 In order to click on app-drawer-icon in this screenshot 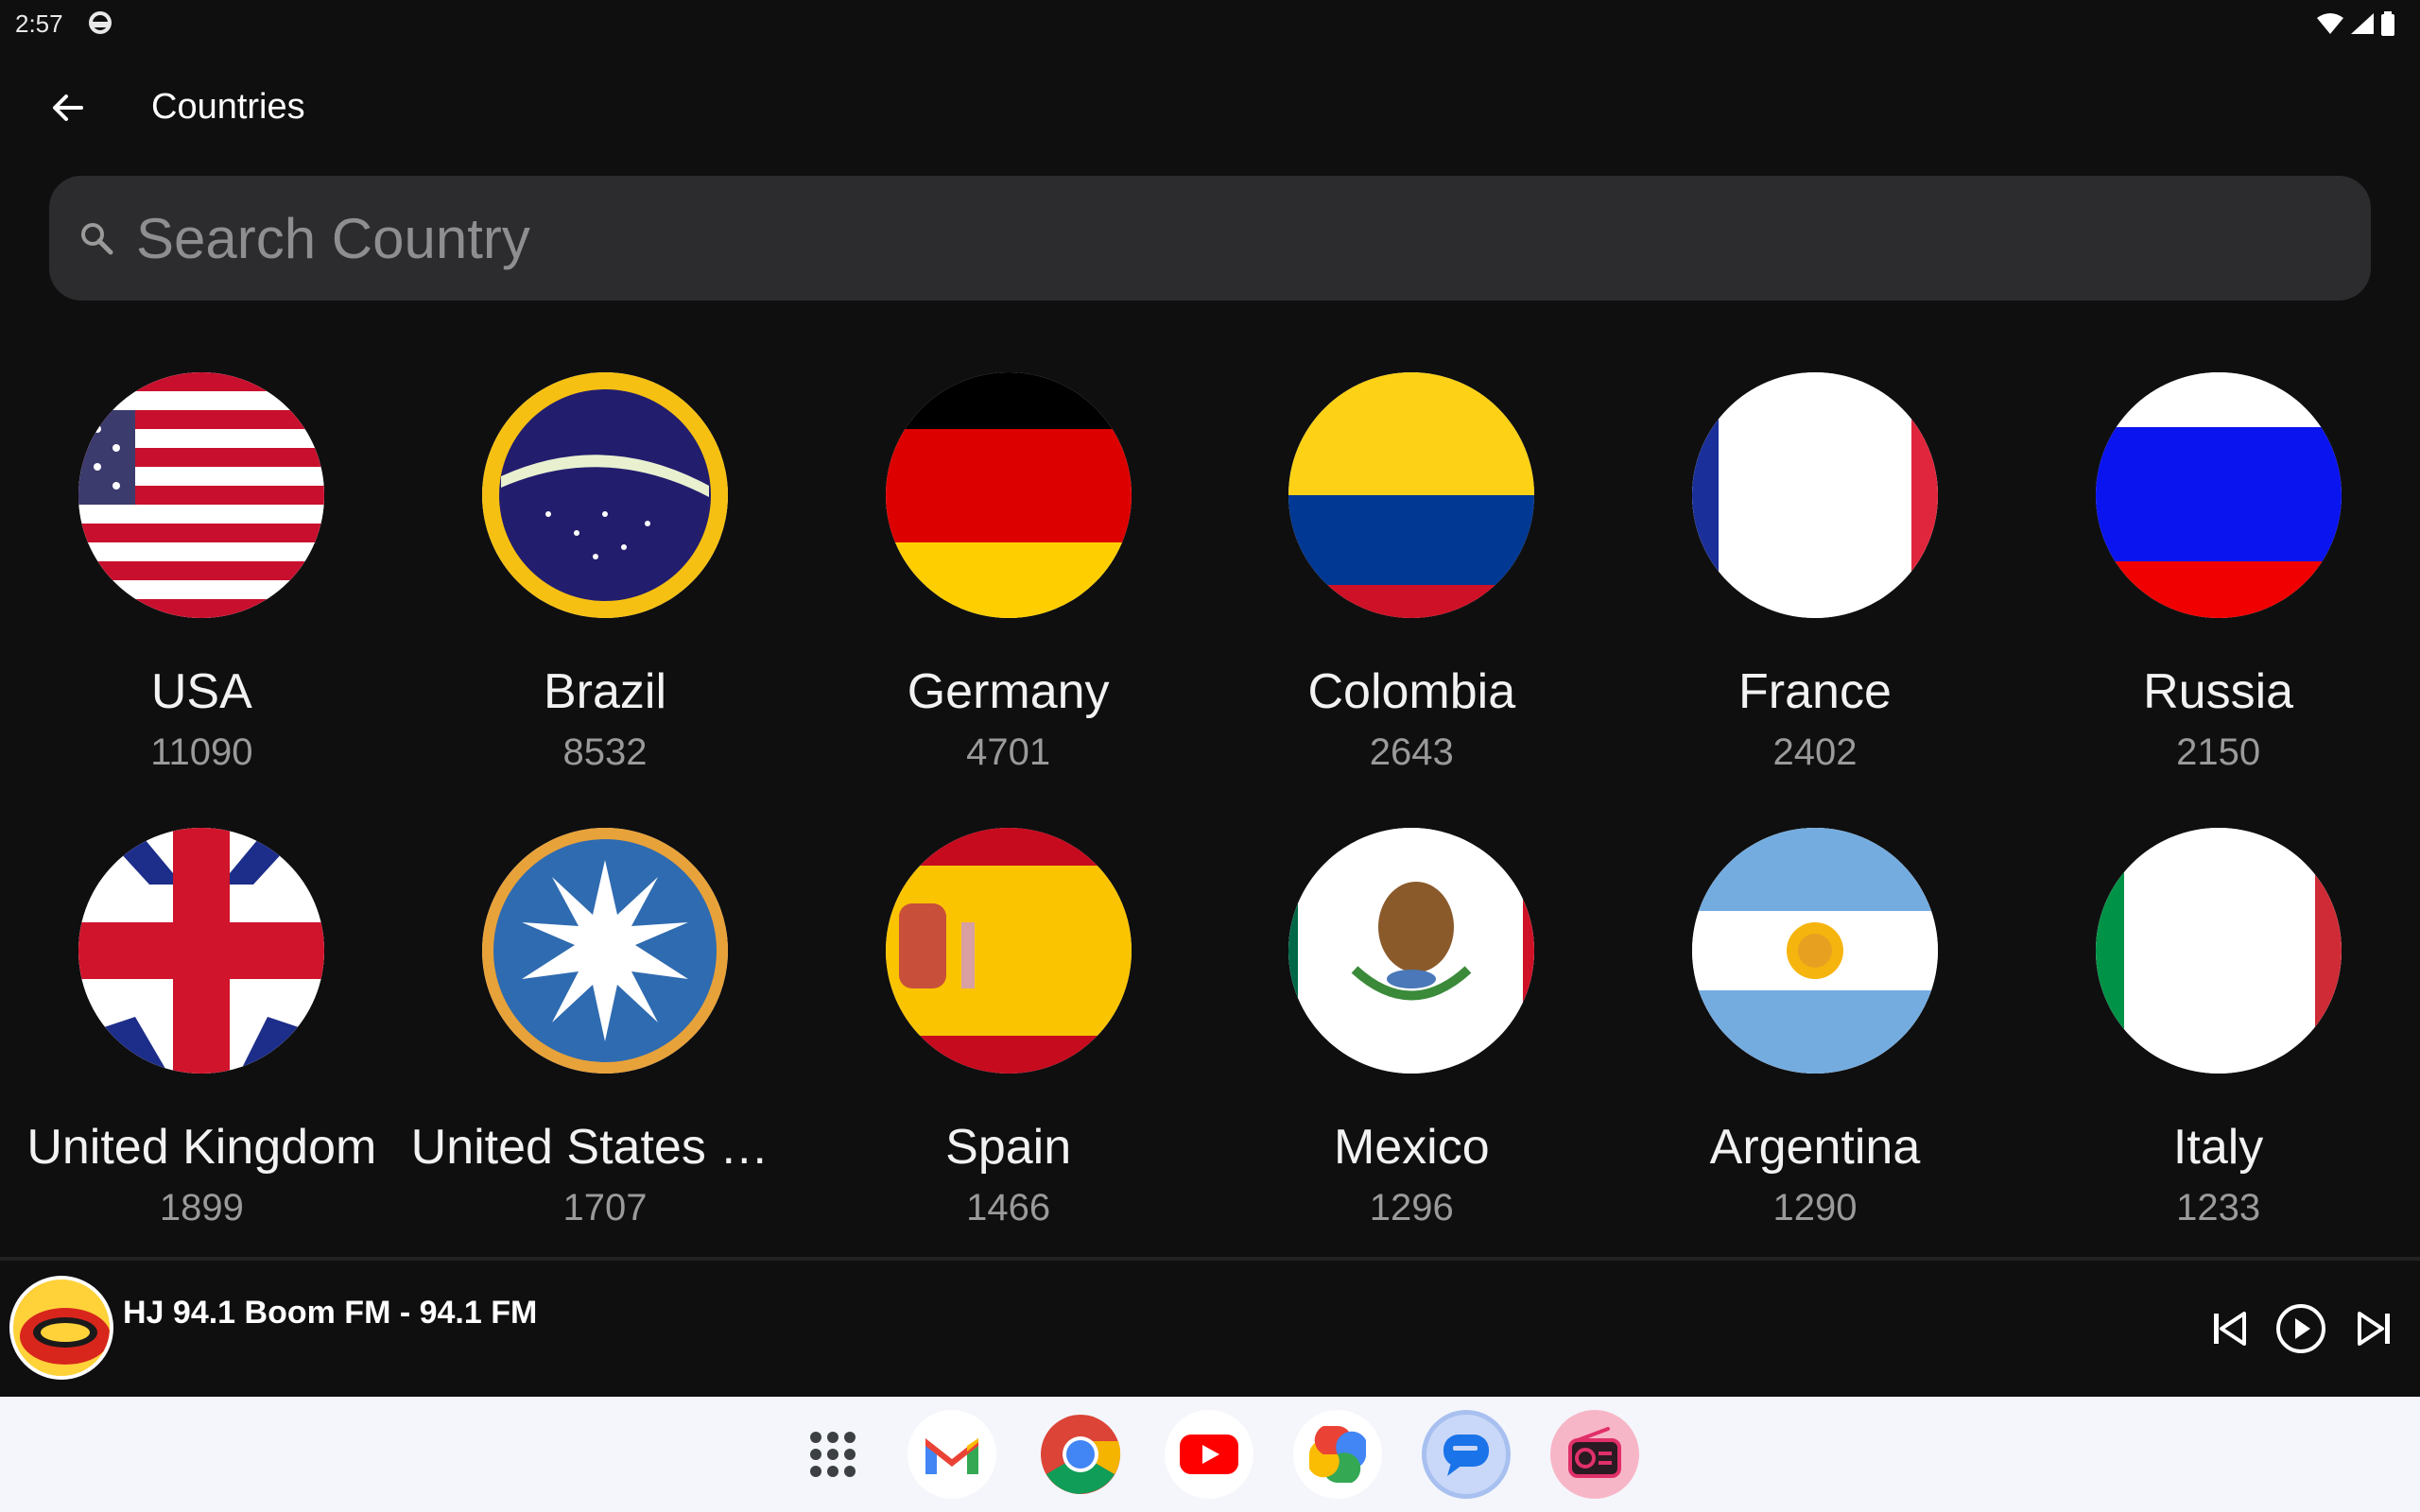, I will do `click(832, 1454)`.